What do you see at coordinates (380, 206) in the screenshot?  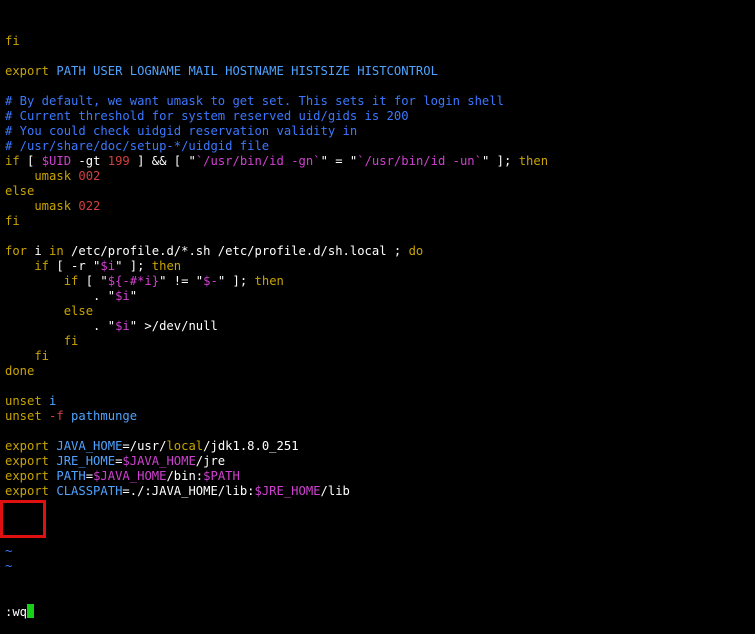 I see `code-line: umask 022` at bounding box center [380, 206].